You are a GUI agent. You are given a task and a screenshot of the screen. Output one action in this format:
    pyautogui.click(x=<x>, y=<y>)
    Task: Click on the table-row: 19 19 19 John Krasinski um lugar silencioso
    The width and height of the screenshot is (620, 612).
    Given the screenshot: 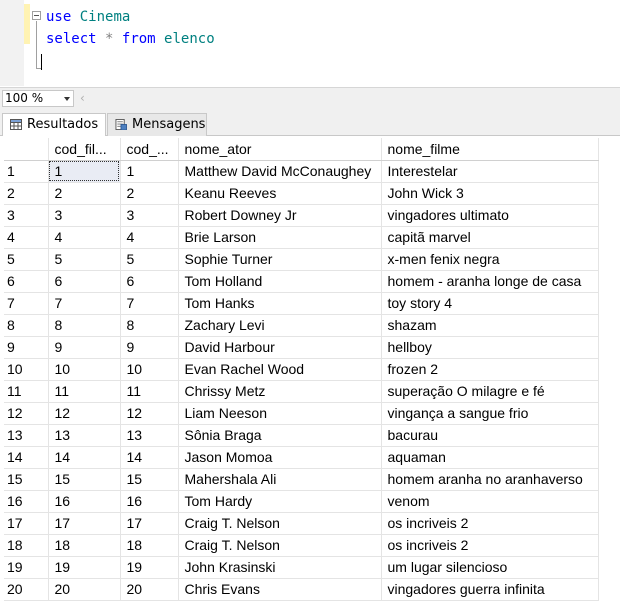 What is the action you would take?
    pyautogui.click(x=301, y=567)
    